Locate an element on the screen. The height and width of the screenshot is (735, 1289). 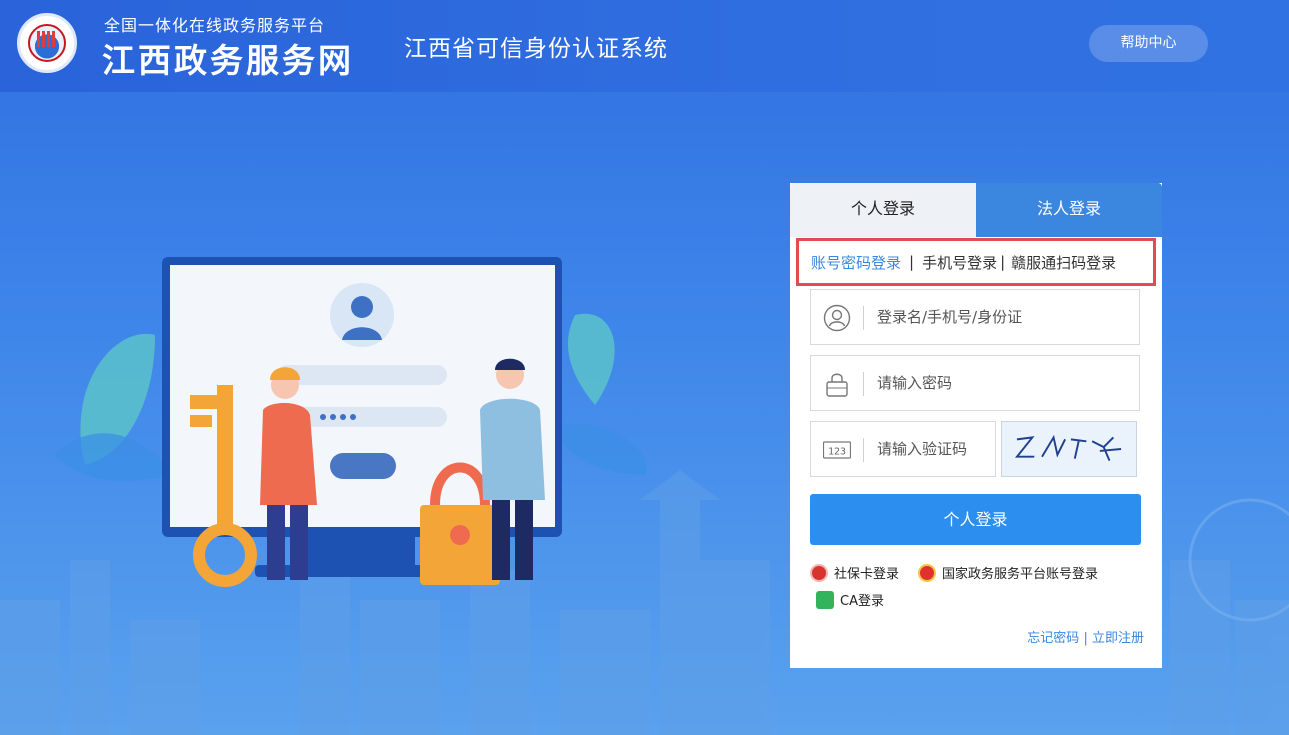
account-links: 忘记密码 | 立即注册 is located at coordinates (1085, 636).